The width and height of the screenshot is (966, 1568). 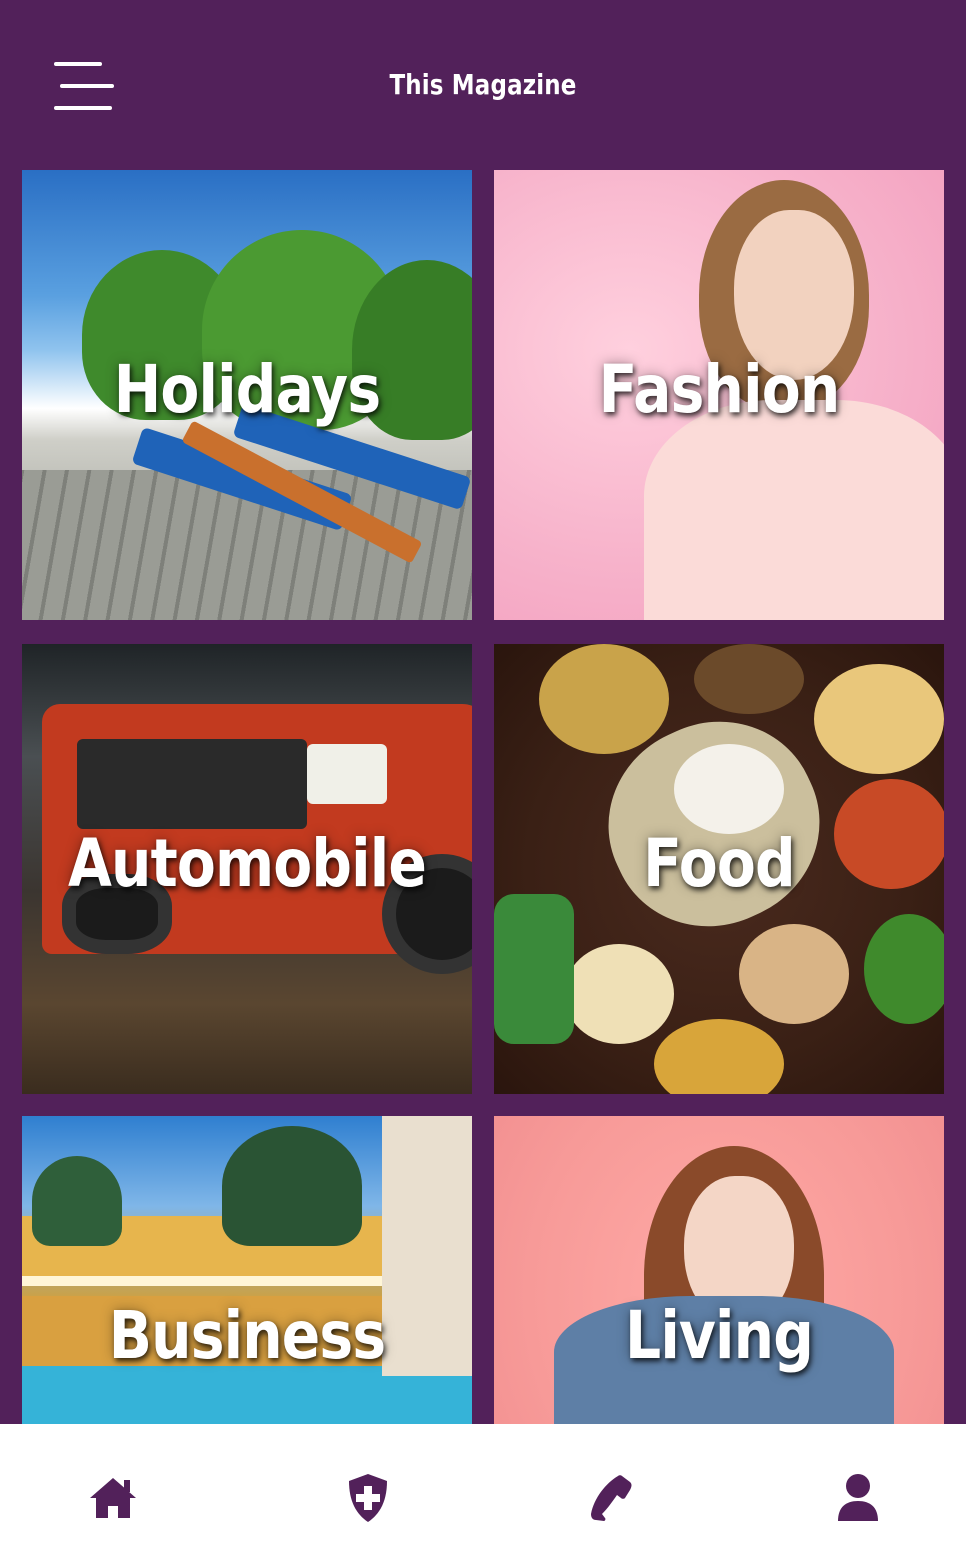 I want to click on category-tile-holidays: Holidays, so click(x=247, y=395).